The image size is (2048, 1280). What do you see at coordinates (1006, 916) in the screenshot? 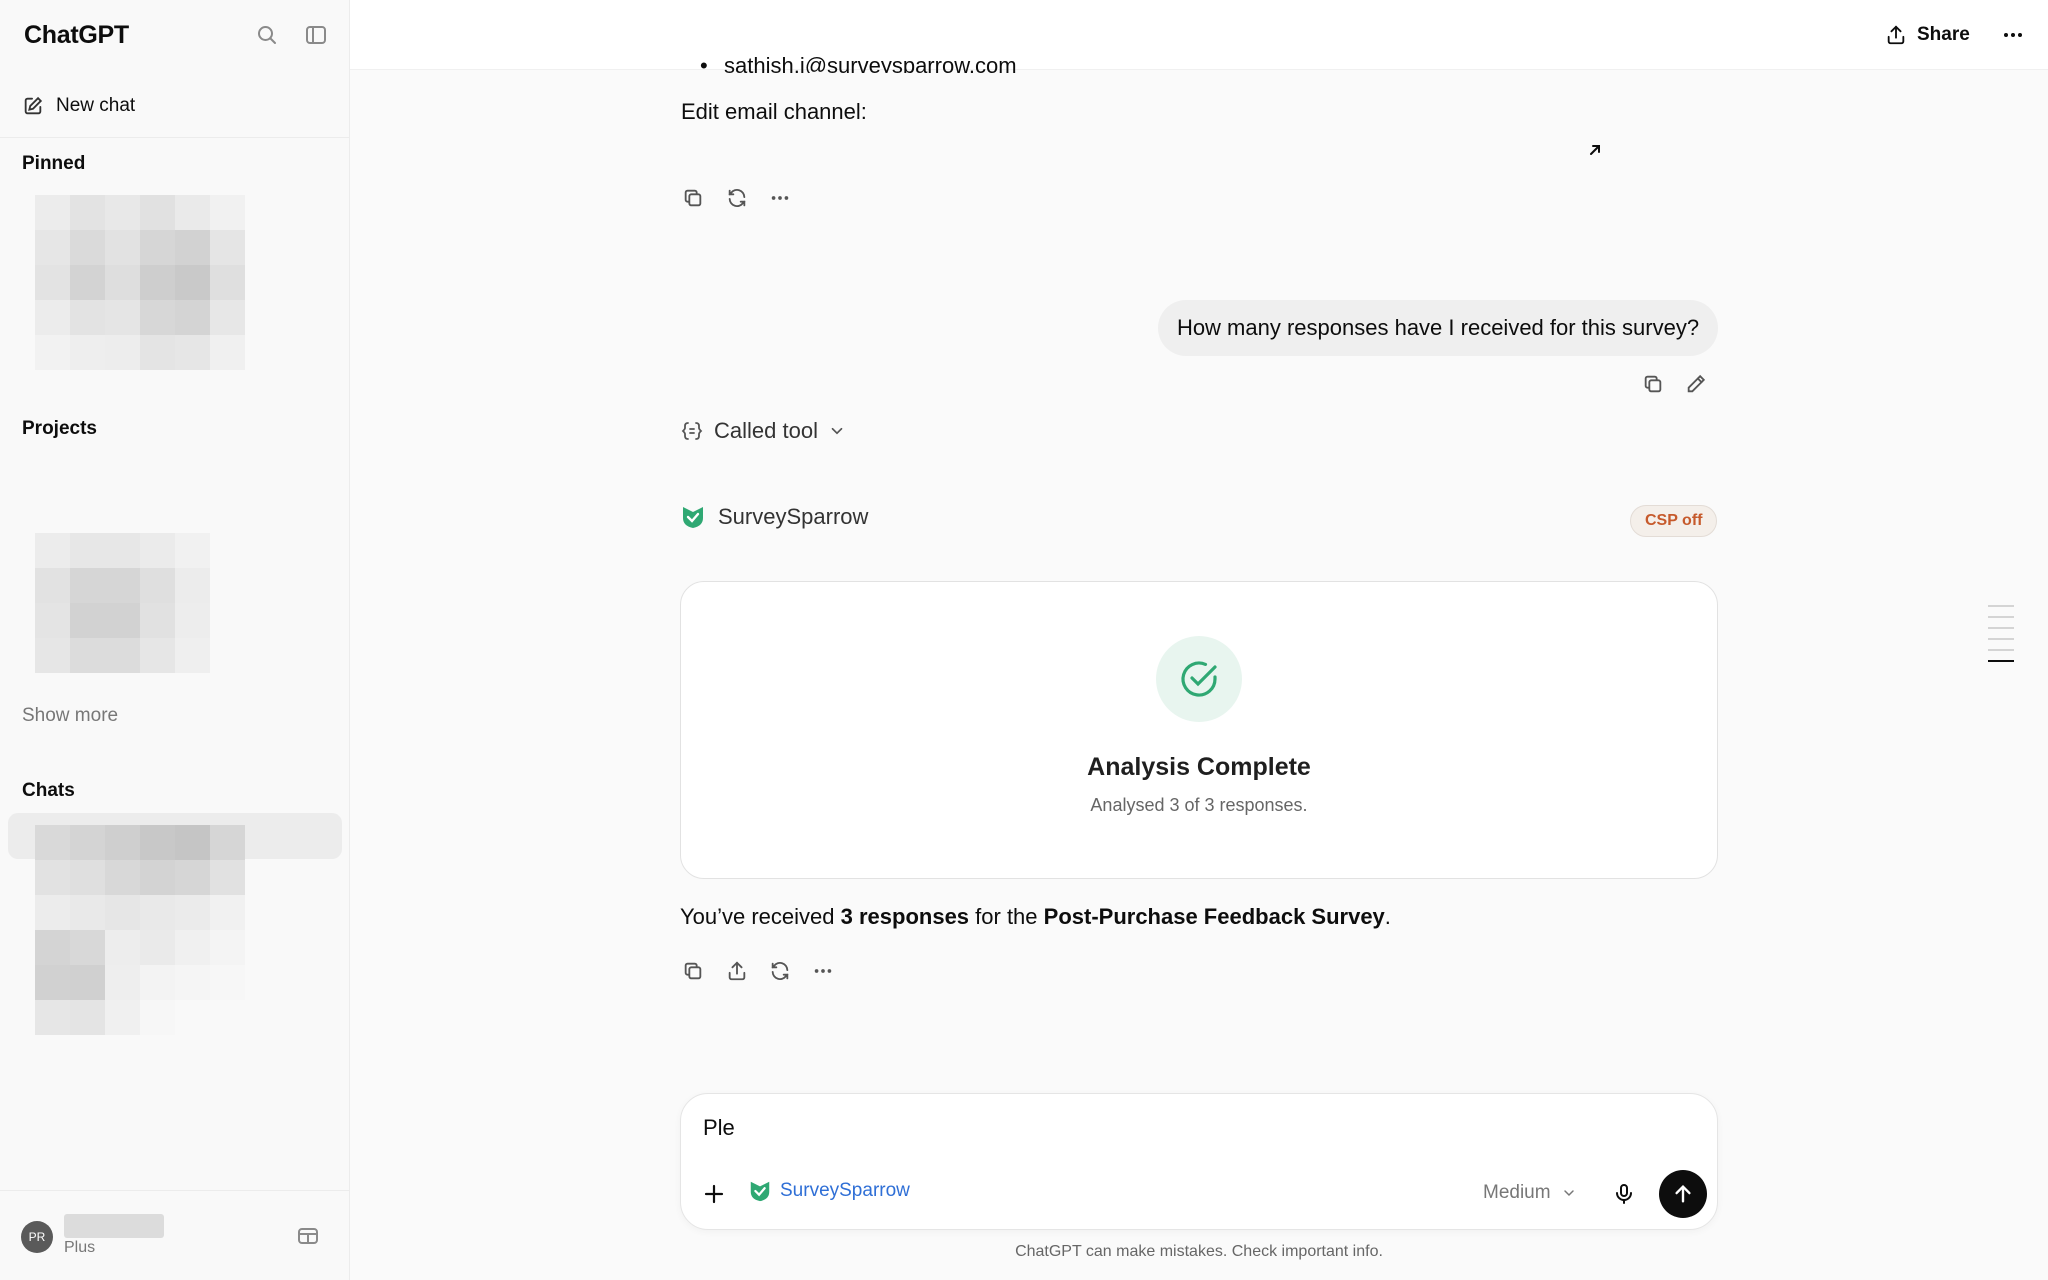
I see `answer-text-mid: for the` at bounding box center [1006, 916].